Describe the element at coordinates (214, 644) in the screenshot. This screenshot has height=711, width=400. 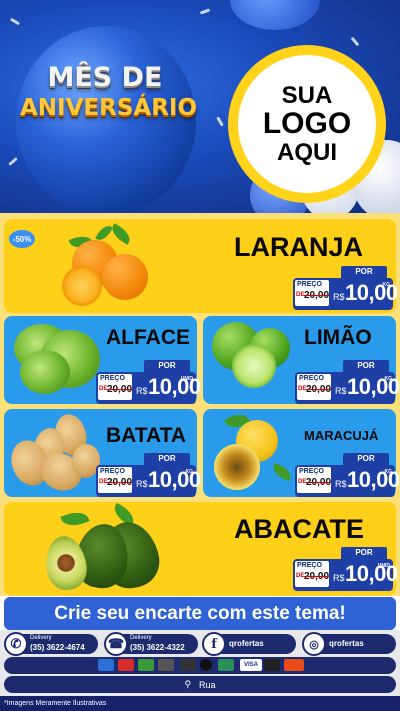
I see `facebook-icon: f` at that location.